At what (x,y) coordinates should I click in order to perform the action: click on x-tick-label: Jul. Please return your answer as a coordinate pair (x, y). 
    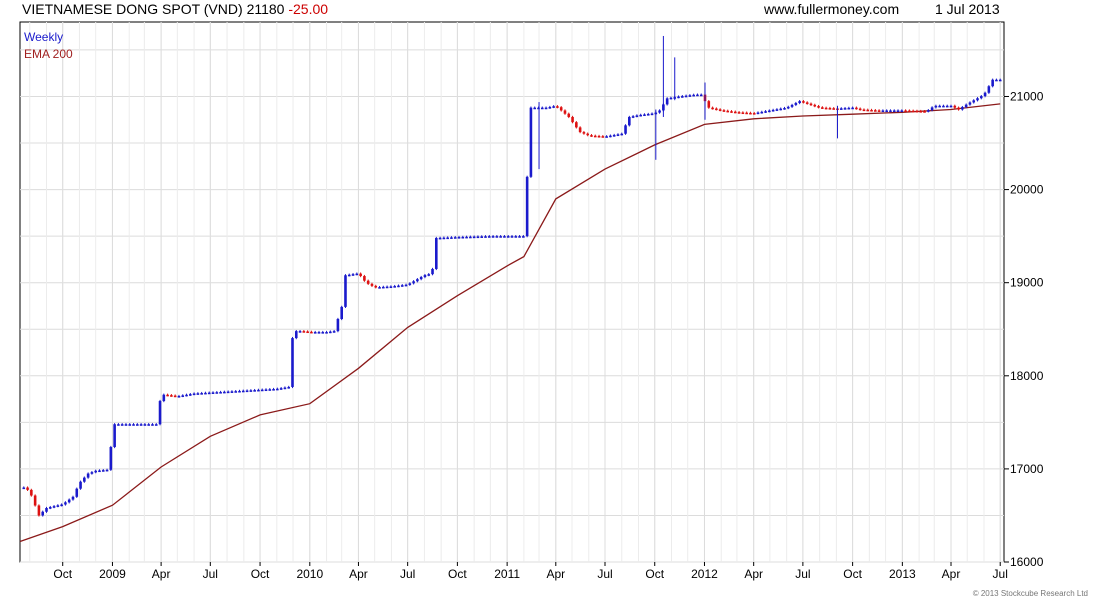
    Looking at the image, I should click on (802, 574).